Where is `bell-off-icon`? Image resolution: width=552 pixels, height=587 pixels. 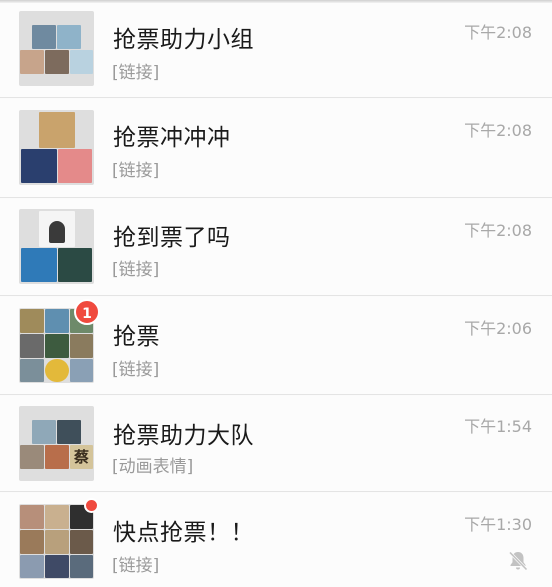
bell-off-icon is located at coordinates (518, 561).